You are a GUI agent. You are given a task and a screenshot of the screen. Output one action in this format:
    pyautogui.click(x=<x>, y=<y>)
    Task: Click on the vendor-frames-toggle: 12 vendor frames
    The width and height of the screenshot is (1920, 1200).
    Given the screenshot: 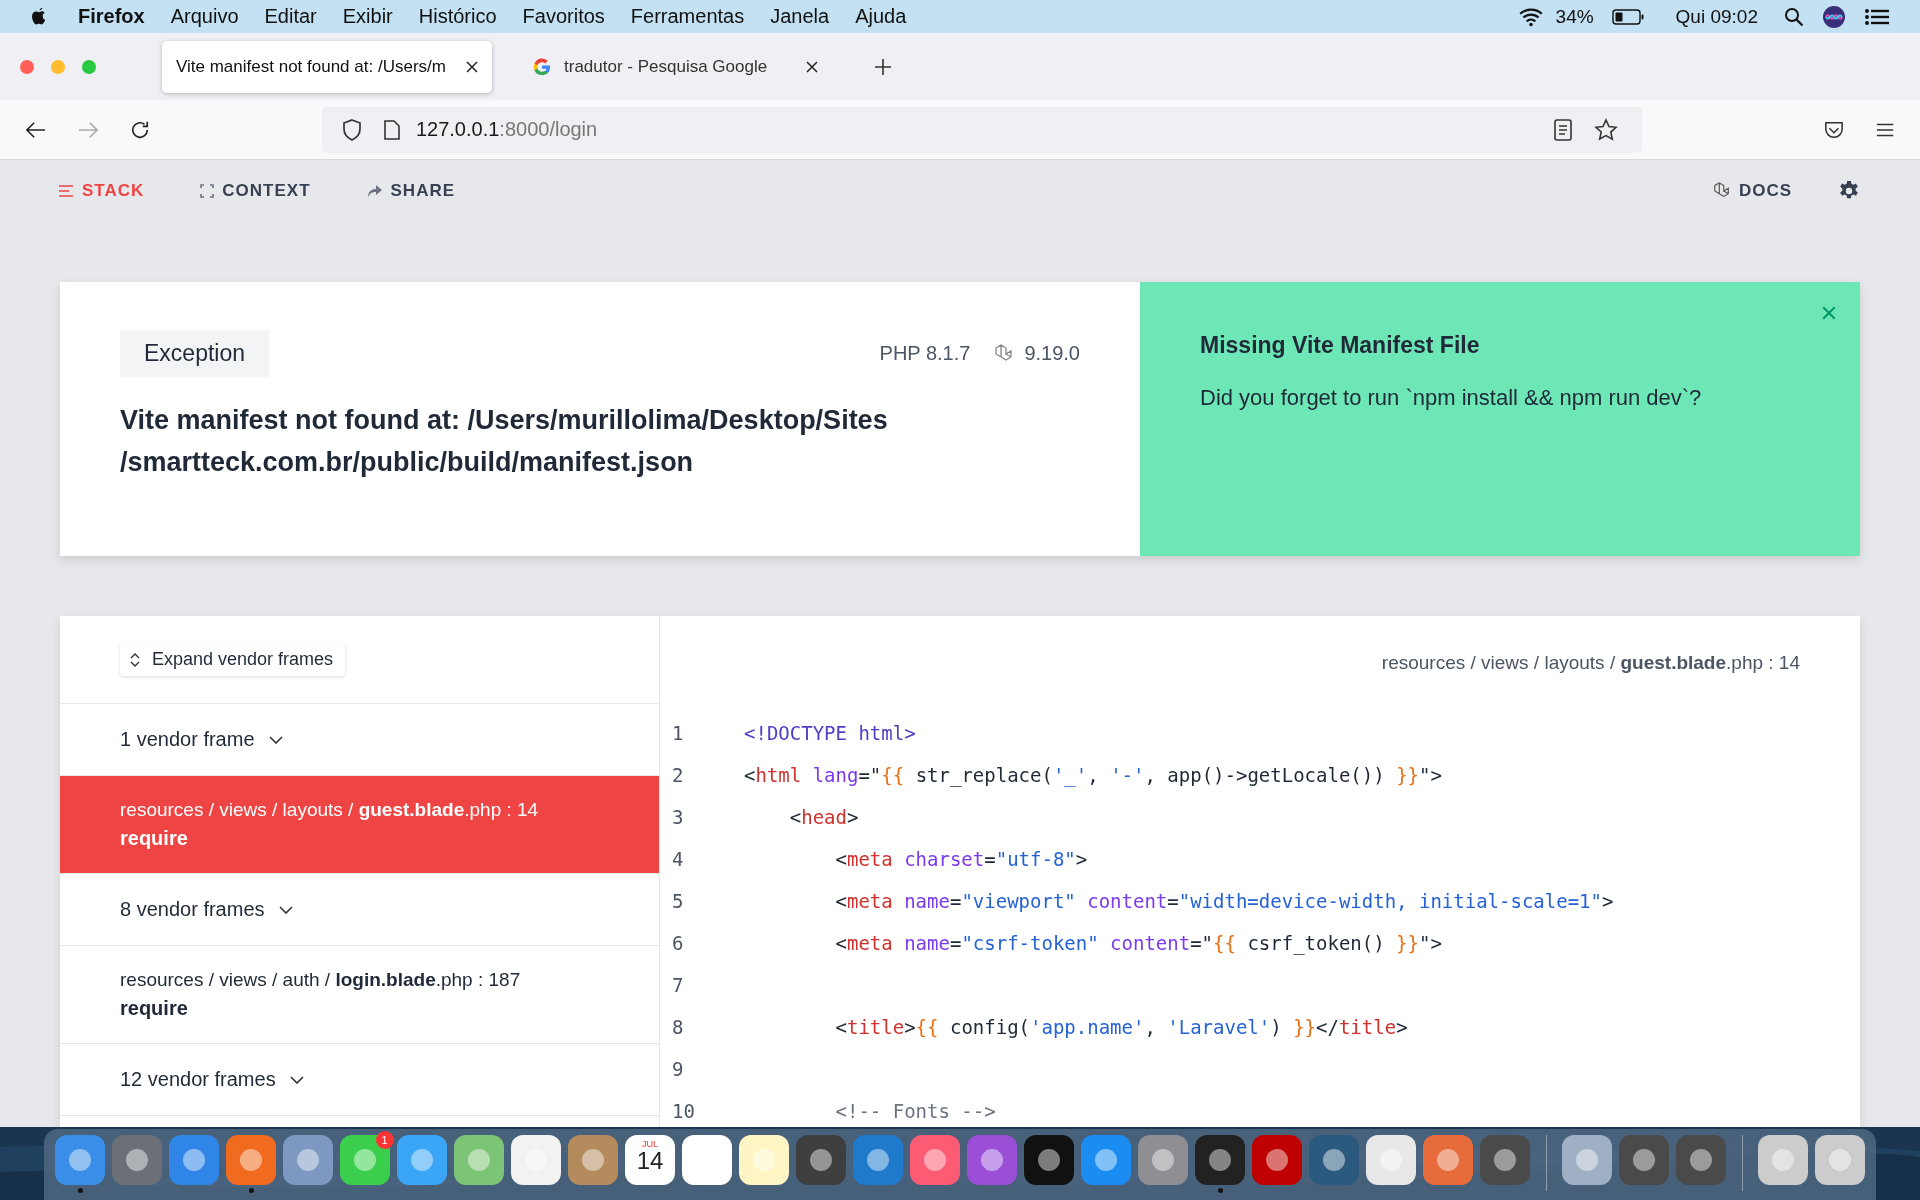 What is the action you would take?
    pyautogui.click(x=212, y=1079)
    